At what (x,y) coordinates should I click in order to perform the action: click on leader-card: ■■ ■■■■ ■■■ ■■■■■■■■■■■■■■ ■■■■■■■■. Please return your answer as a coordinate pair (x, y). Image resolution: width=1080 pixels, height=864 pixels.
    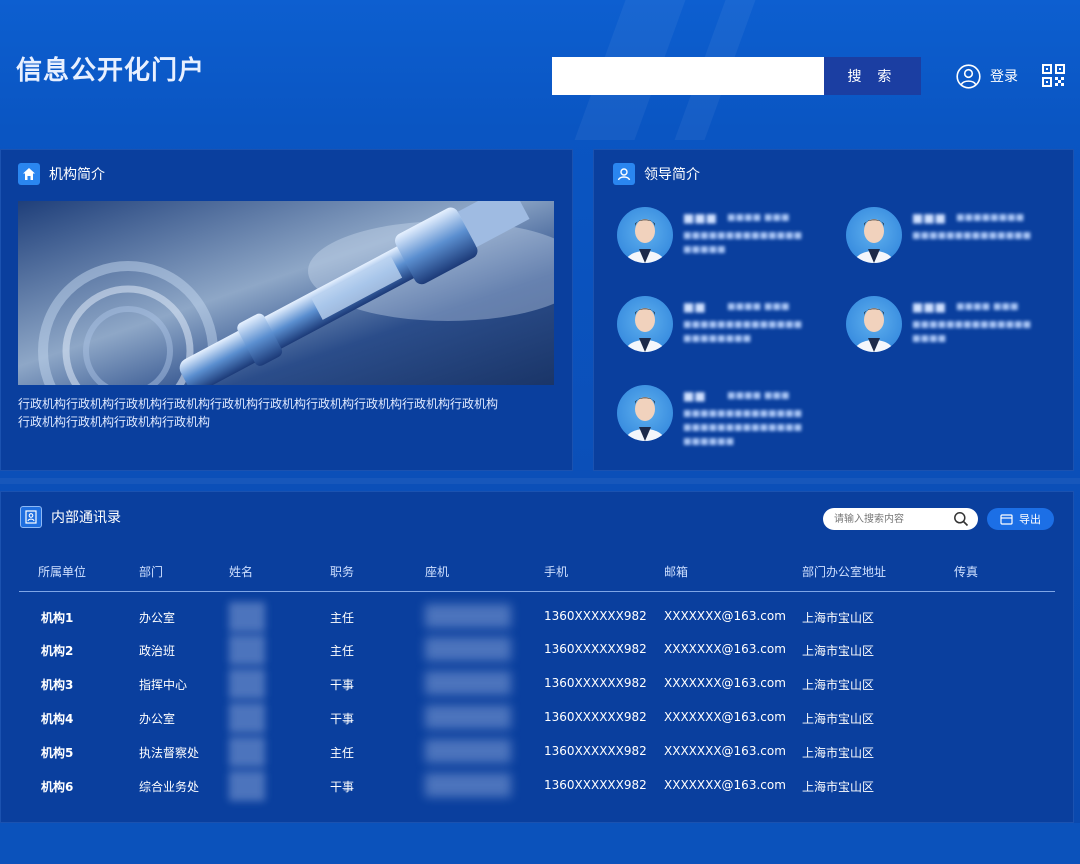
    Looking at the image, I should click on (727, 331).